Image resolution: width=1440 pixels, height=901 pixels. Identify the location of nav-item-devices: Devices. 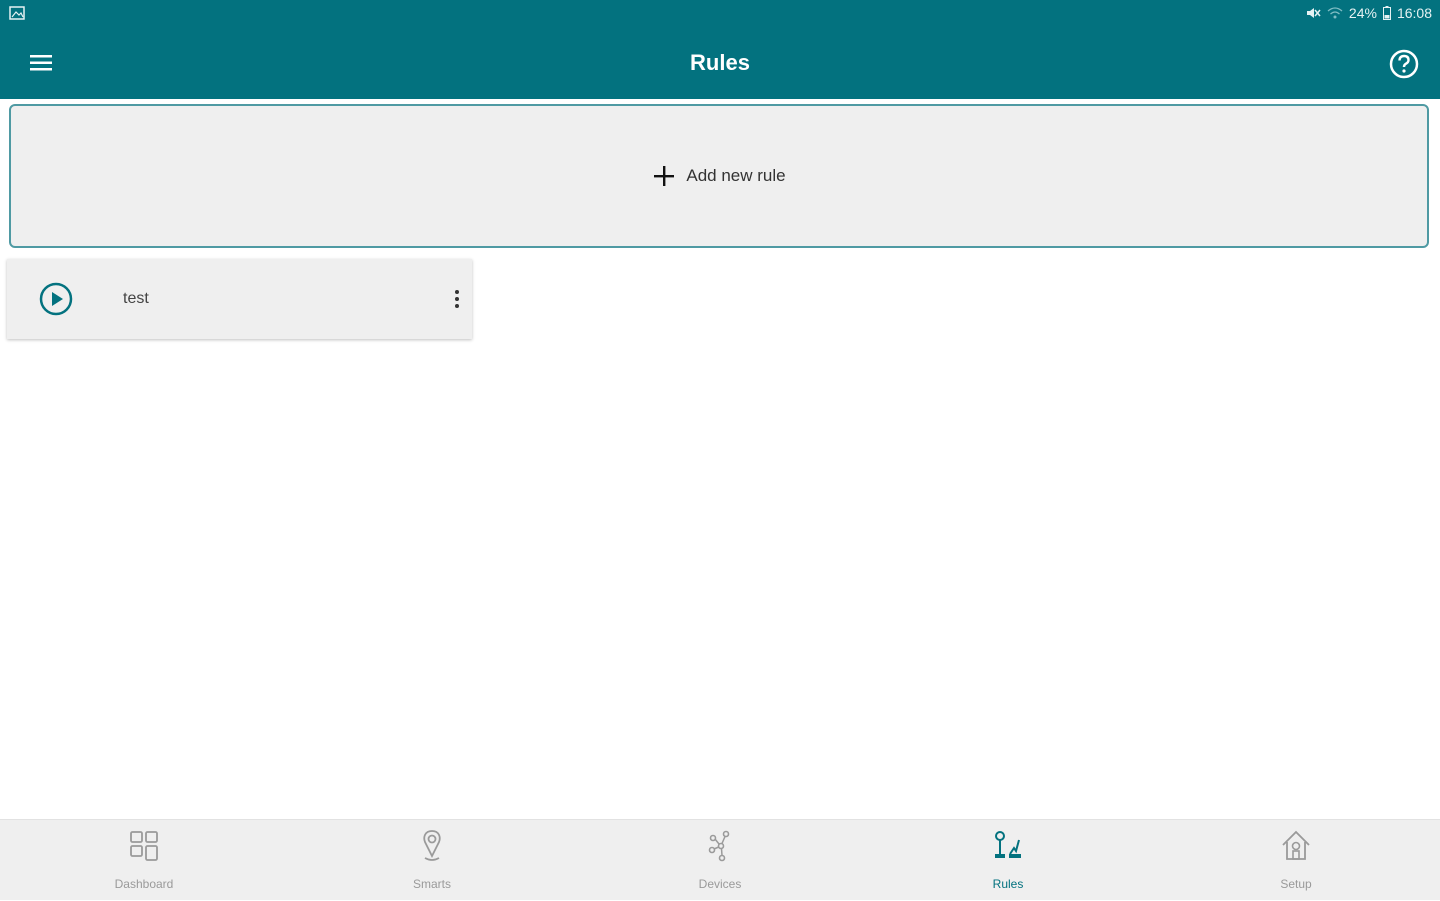
(720, 860).